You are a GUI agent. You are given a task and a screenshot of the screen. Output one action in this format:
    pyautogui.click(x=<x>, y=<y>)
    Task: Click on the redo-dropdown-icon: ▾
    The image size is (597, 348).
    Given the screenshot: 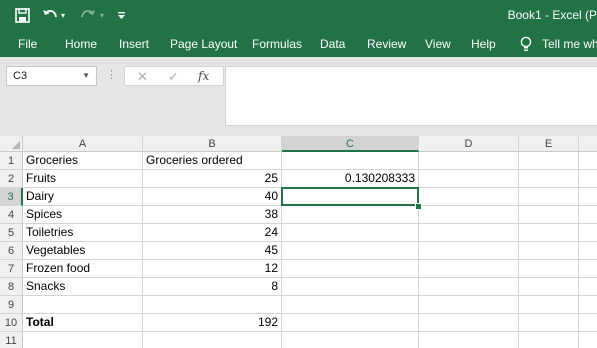 What is the action you would take?
    pyautogui.click(x=102, y=15)
    